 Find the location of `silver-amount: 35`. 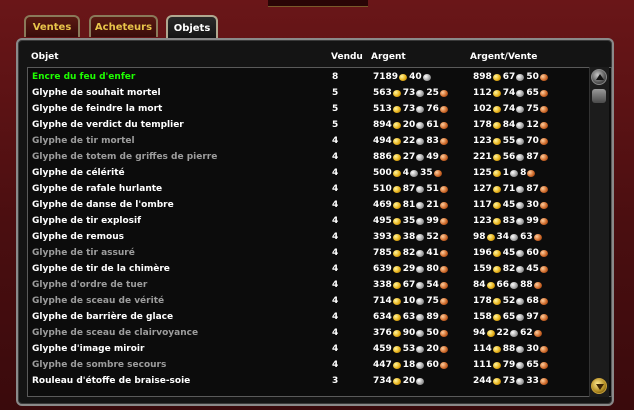

silver-amount: 35 is located at coordinates (409, 221).